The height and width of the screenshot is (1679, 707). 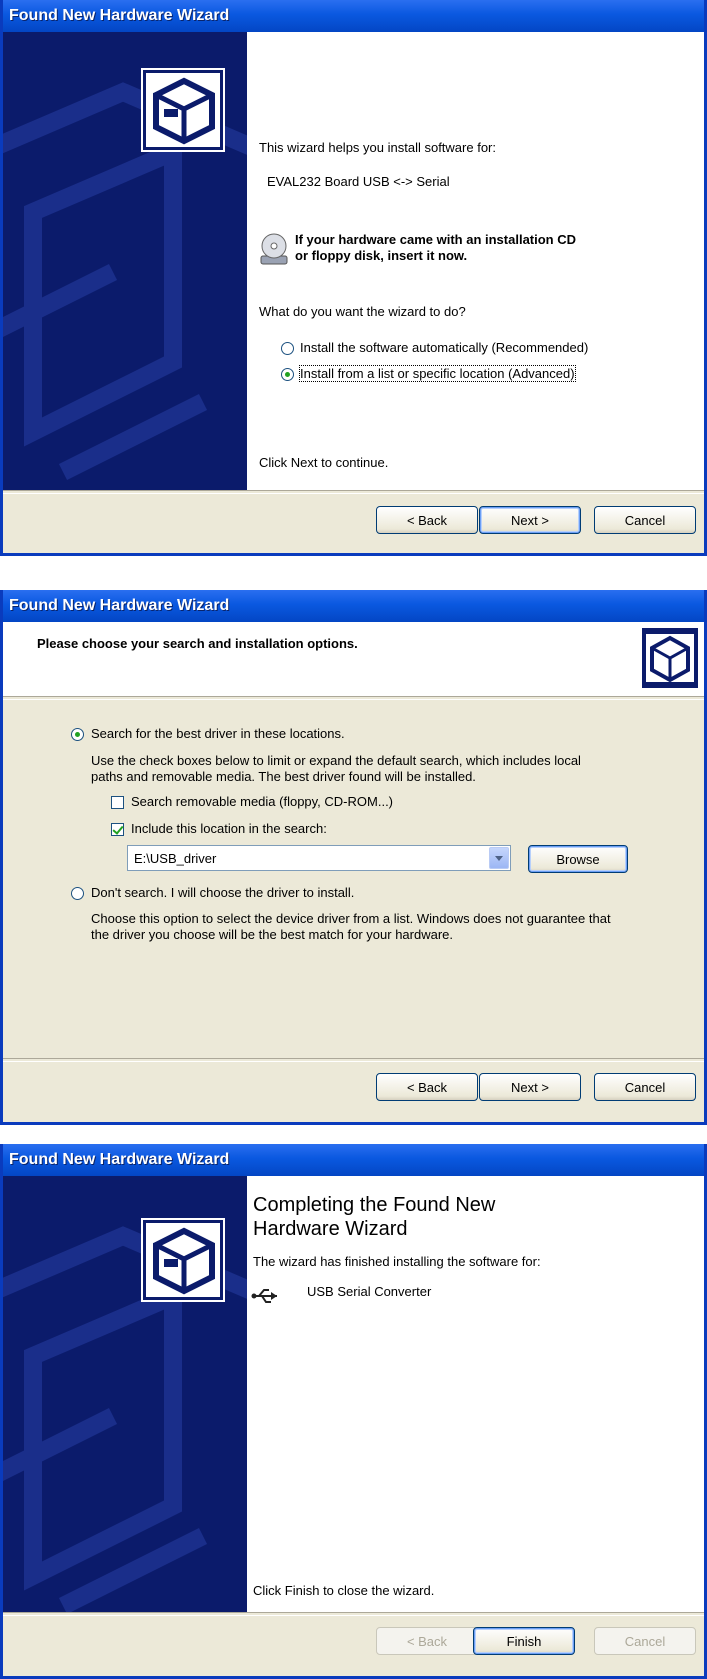 I want to click on continue-text: Click Next to continue., so click(x=324, y=462).